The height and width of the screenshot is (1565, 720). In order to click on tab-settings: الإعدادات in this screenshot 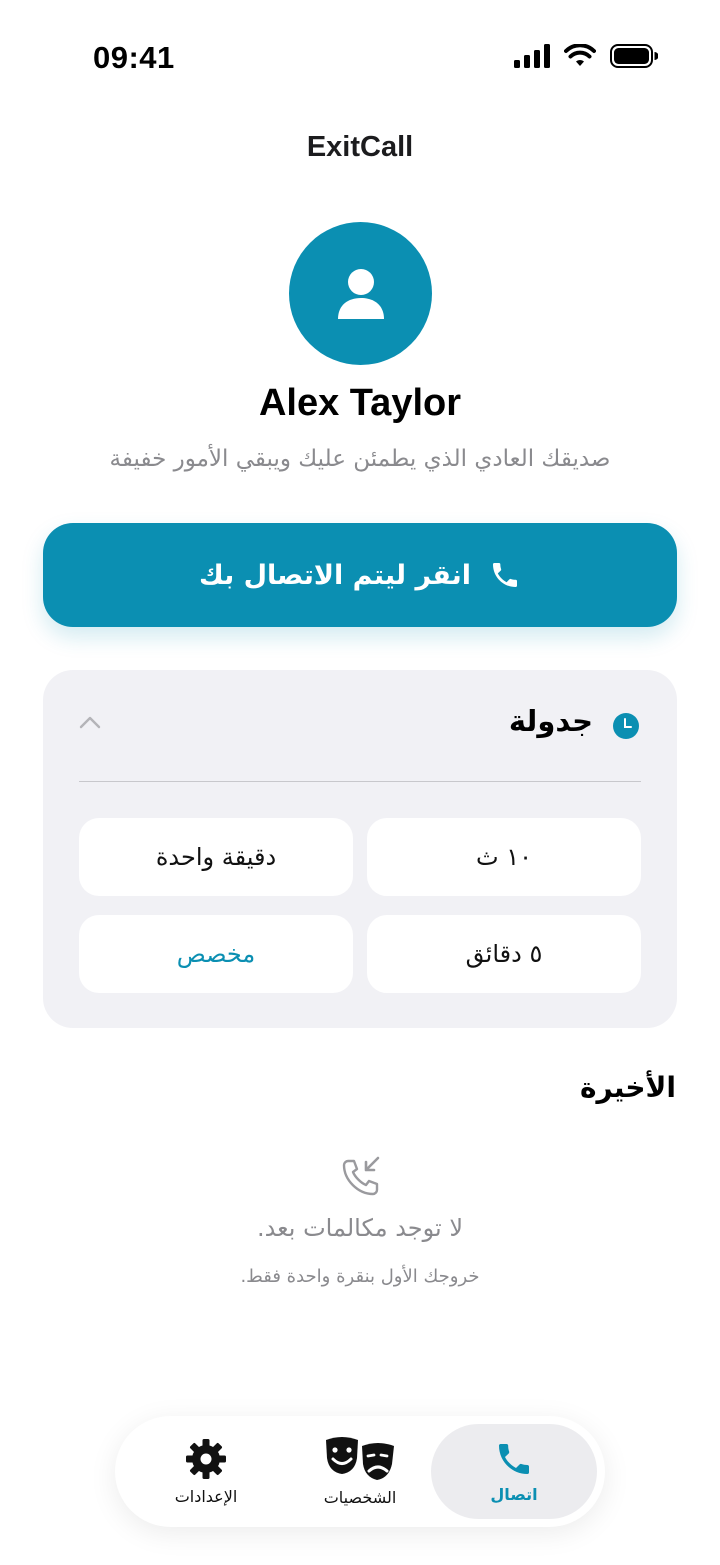, I will do `click(206, 1471)`.